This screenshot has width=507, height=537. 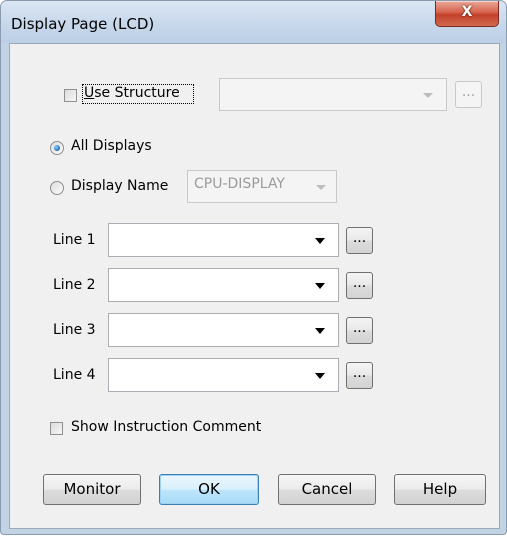 I want to click on all-displays-radio, so click(x=57, y=148).